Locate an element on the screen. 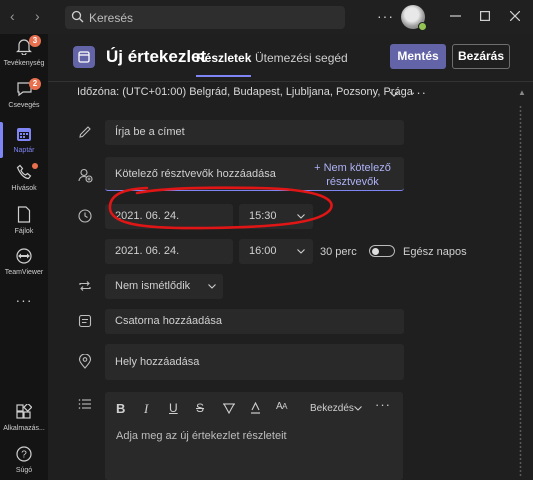  phone-icon is located at coordinates (24, 172).